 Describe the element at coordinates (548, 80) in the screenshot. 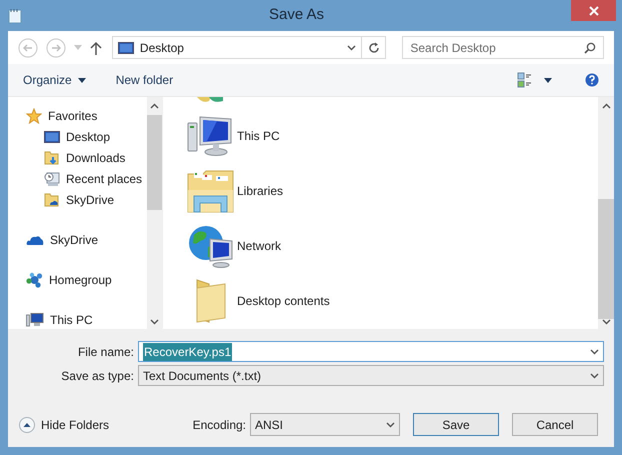

I see `dropdown-caret-icon` at that location.